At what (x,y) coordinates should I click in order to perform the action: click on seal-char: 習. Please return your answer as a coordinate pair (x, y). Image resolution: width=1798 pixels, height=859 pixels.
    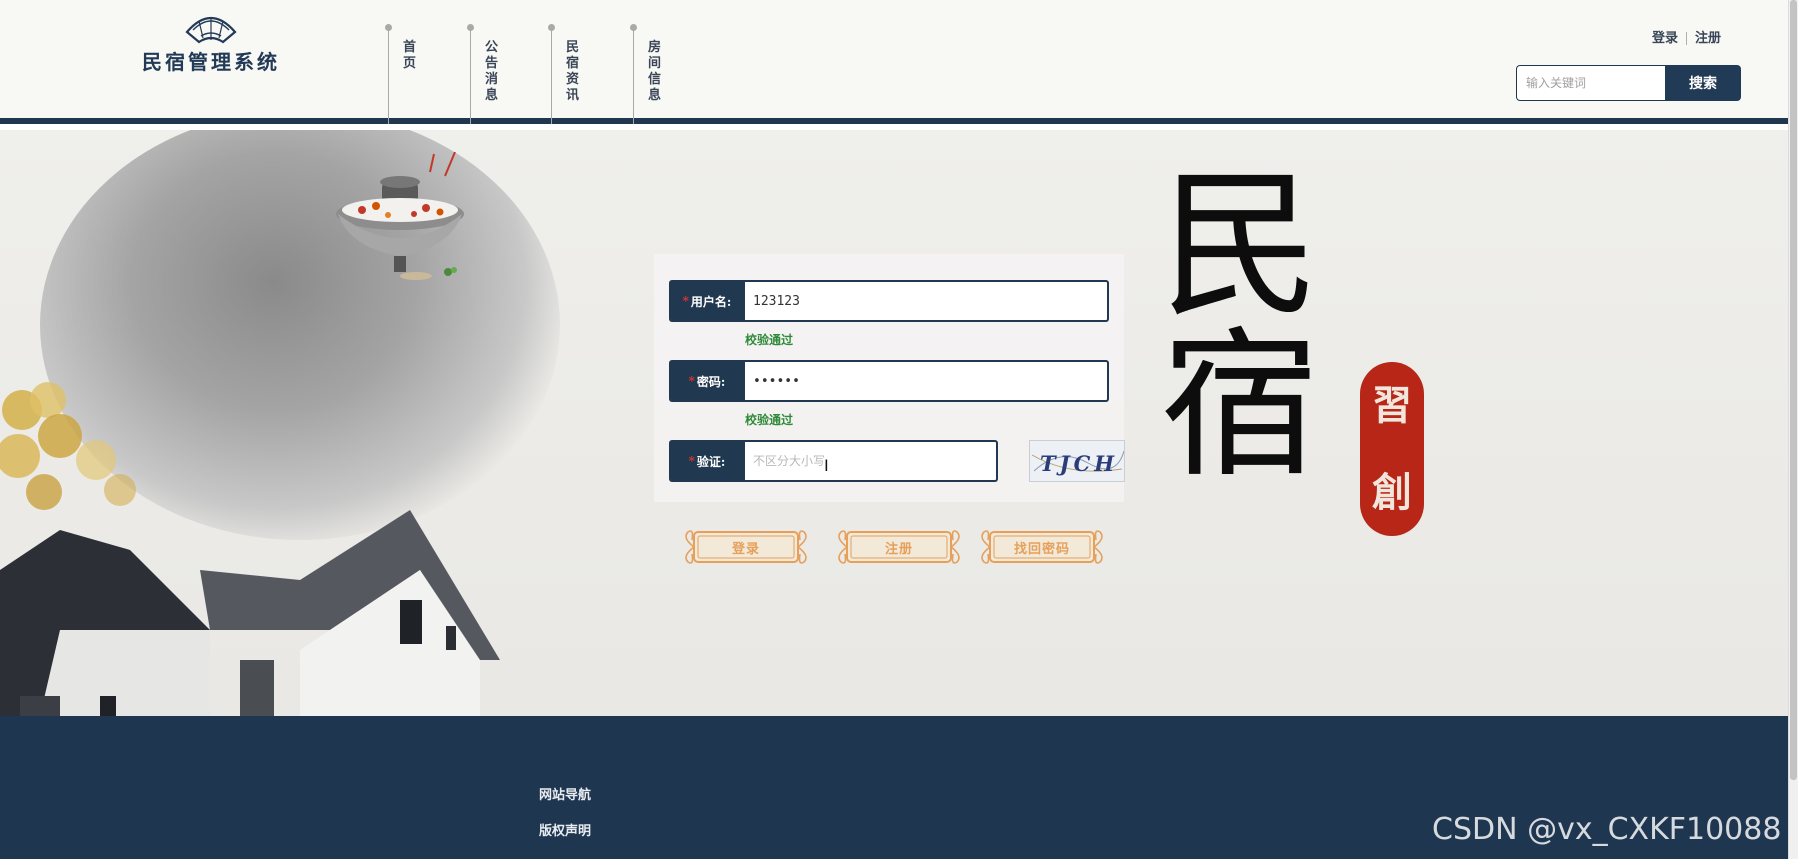
    Looking at the image, I should click on (1392, 405).